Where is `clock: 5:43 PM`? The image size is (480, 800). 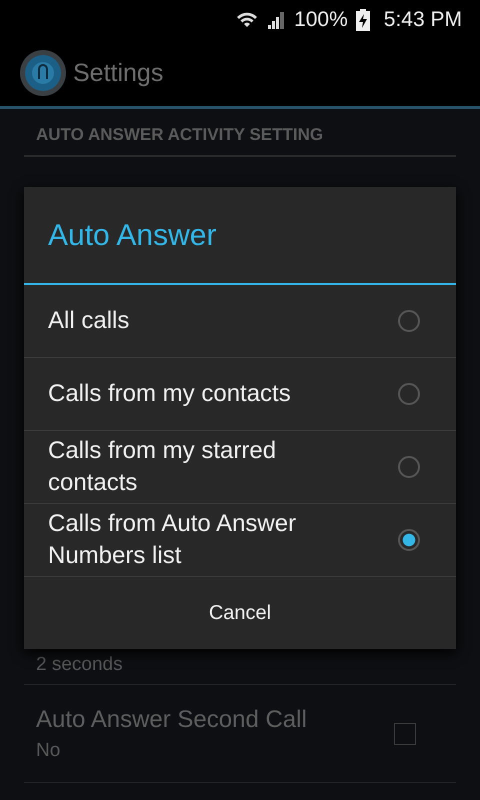
clock: 5:43 PM is located at coordinates (423, 20).